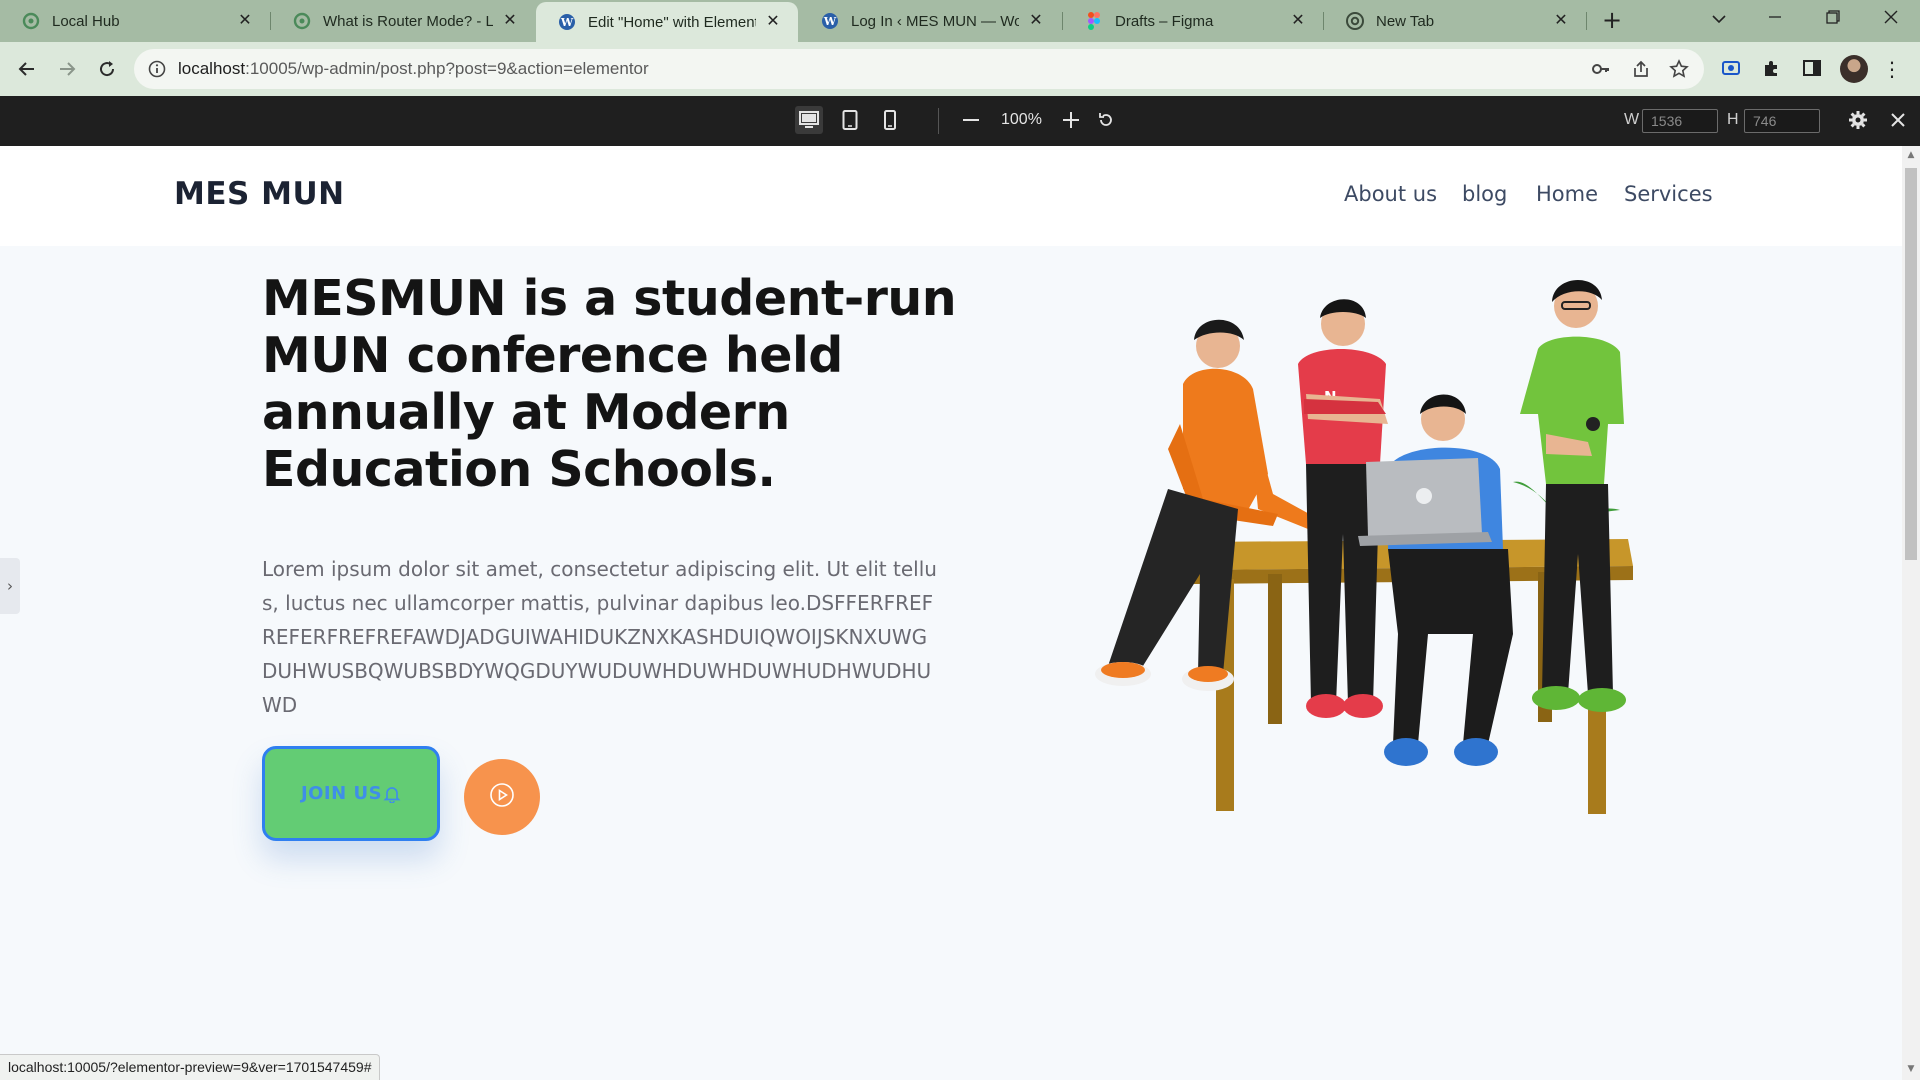 The height and width of the screenshot is (1080, 1920). What do you see at coordinates (1641, 69) in the screenshot?
I see `share-icon` at bounding box center [1641, 69].